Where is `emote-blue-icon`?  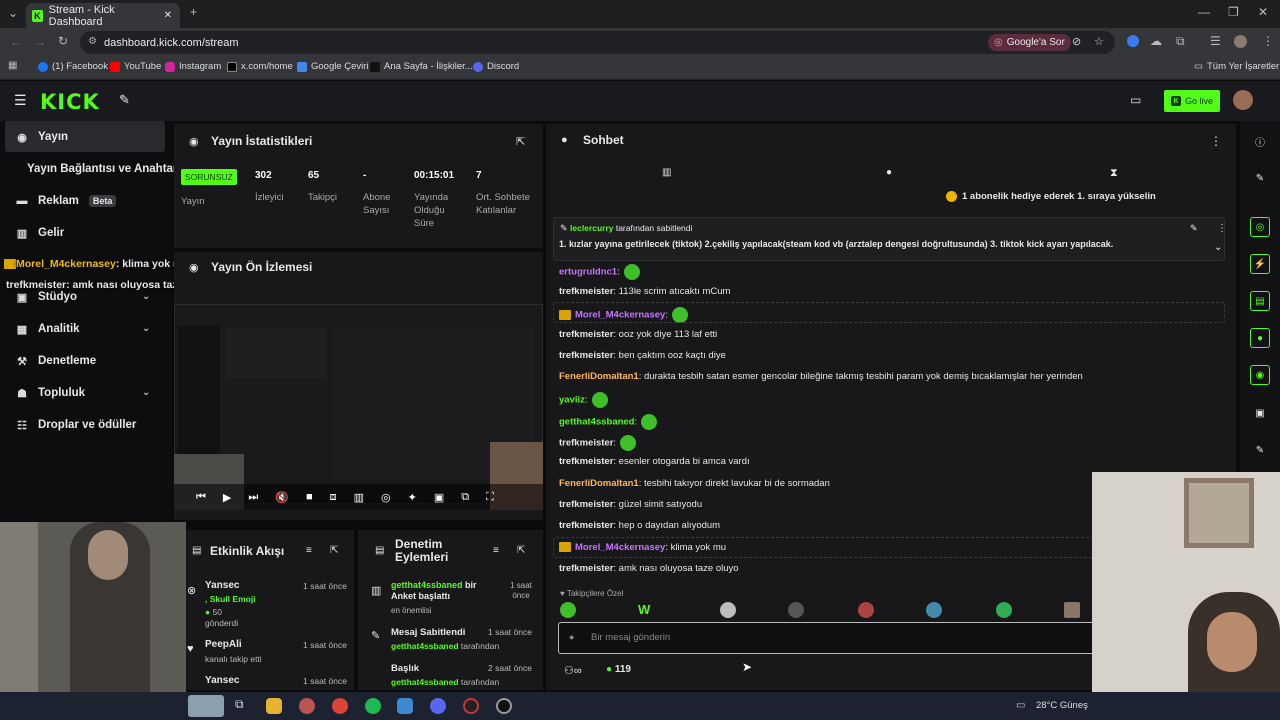
emote-blue-icon is located at coordinates (934, 610).